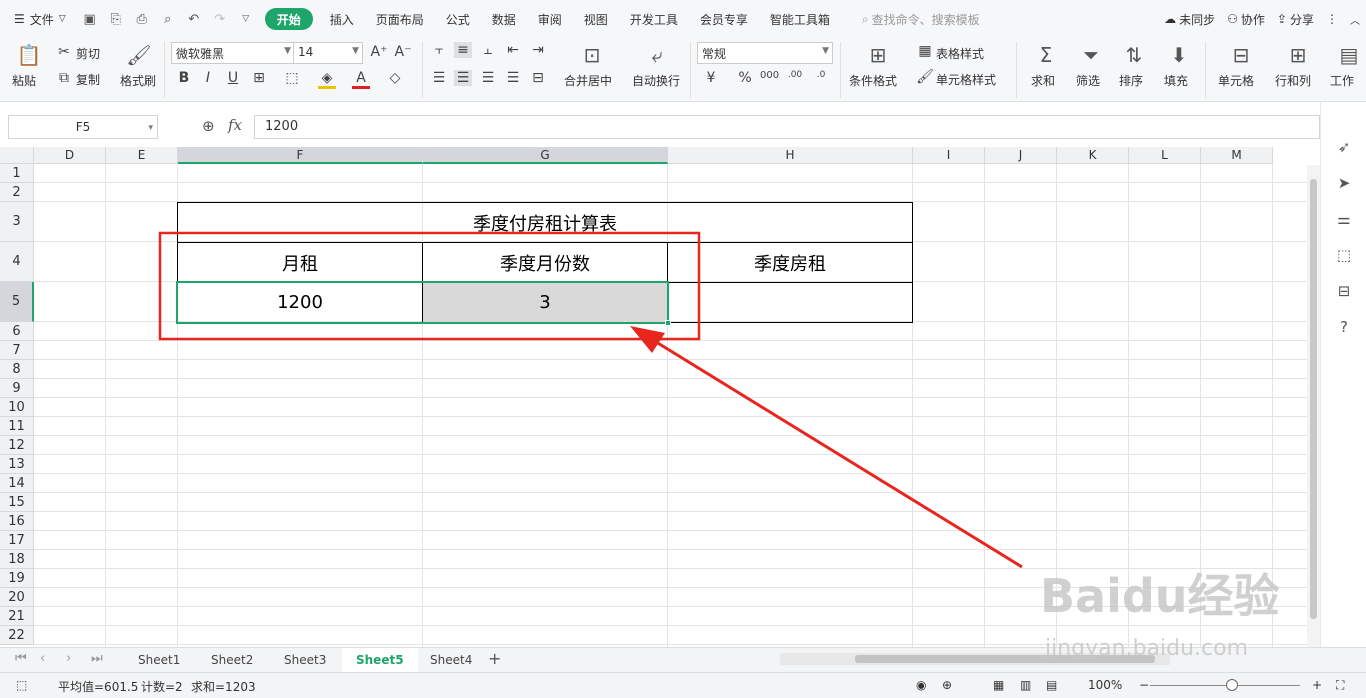 The width and height of the screenshot is (1366, 698). I want to click on row-header-11: 11, so click(17, 426).